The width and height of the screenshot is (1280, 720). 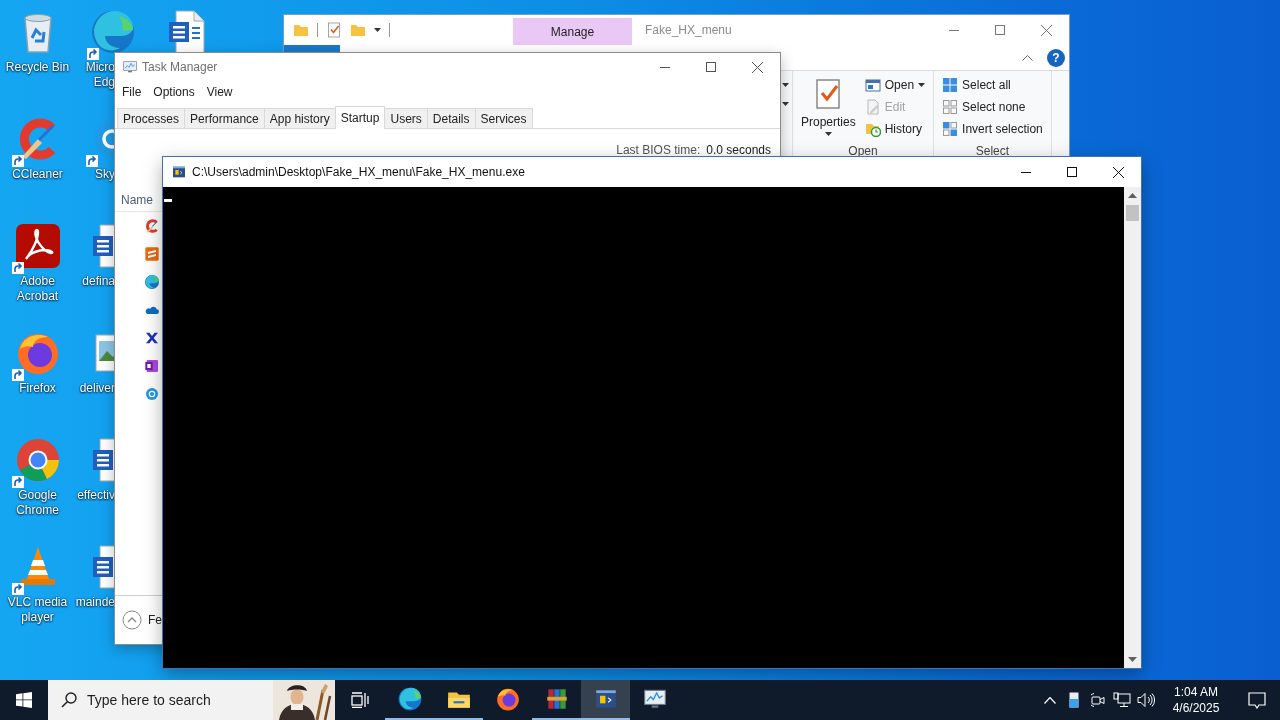 I want to click on group-label: Open, so click(x=863, y=152).